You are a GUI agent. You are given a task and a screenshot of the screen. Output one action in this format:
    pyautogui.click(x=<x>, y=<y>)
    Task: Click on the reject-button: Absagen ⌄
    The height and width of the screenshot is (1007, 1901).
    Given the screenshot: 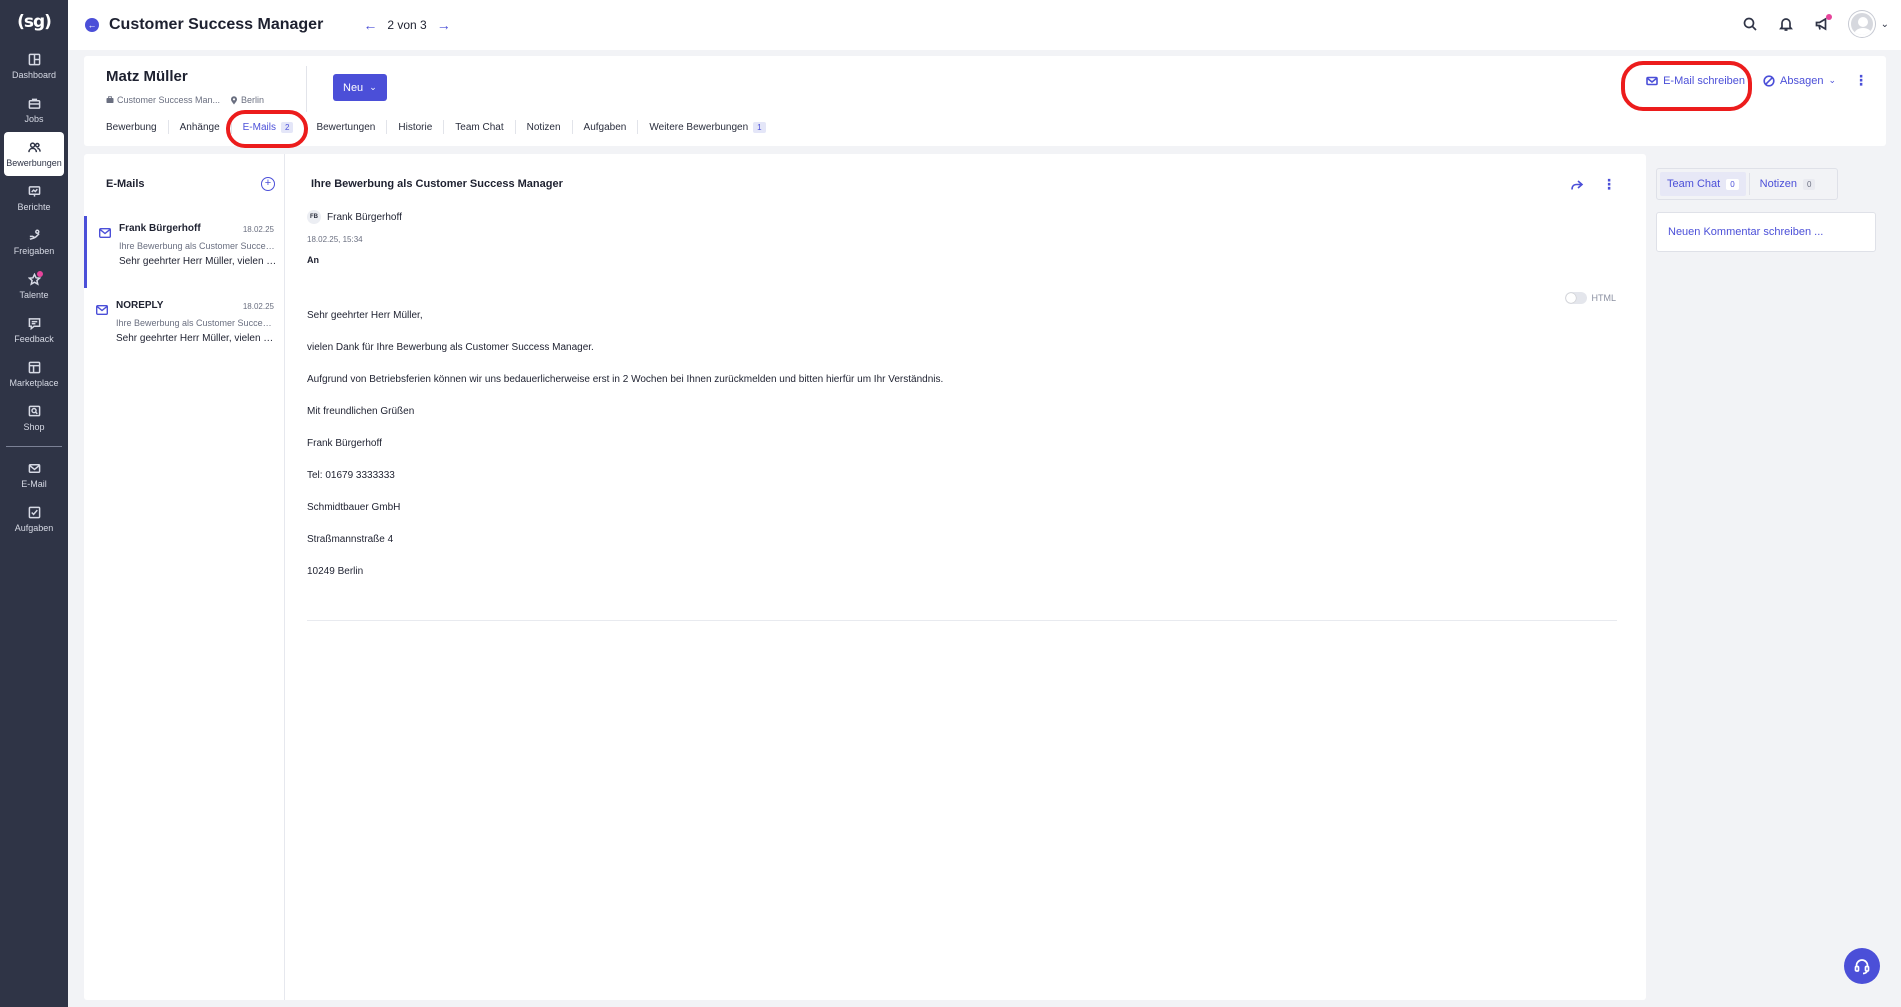 What is the action you would take?
    pyautogui.click(x=1799, y=81)
    